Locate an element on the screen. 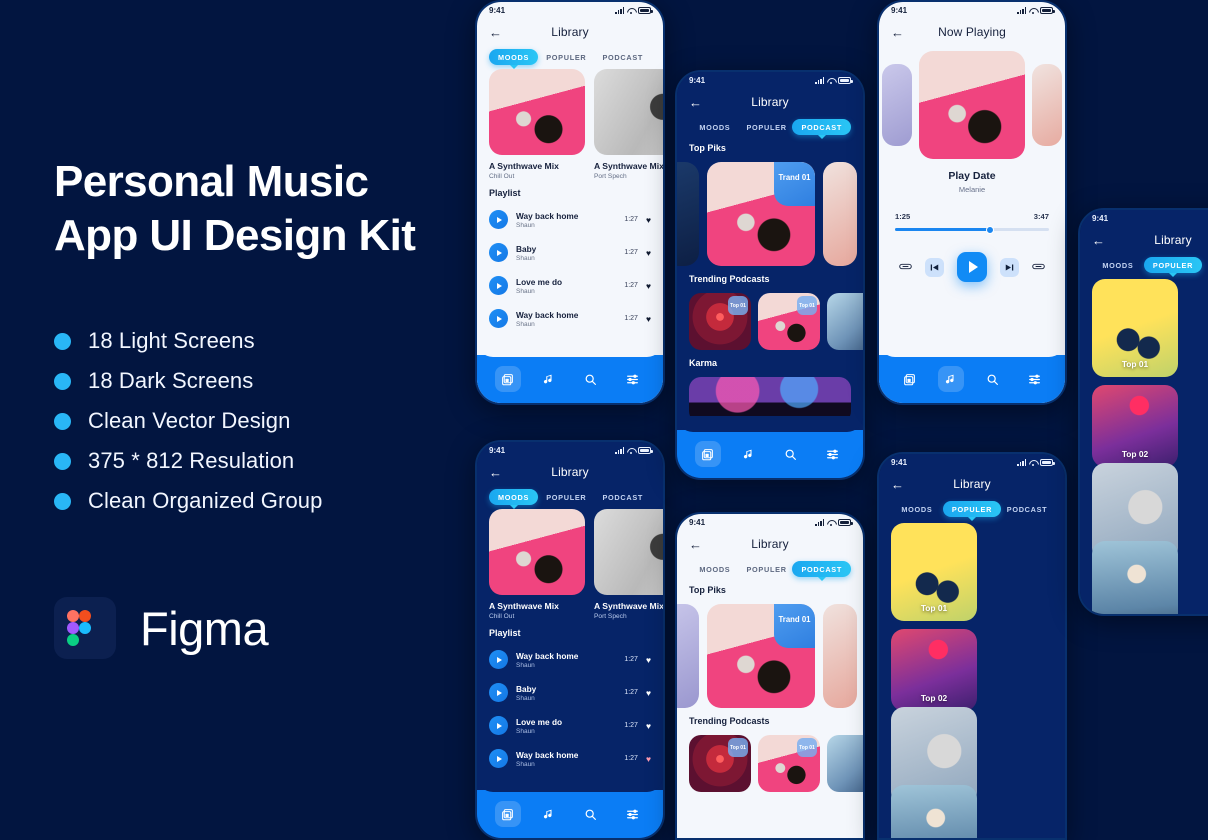 This screenshot has width=1208, height=840. play-button is located at coordinates (971, 267).